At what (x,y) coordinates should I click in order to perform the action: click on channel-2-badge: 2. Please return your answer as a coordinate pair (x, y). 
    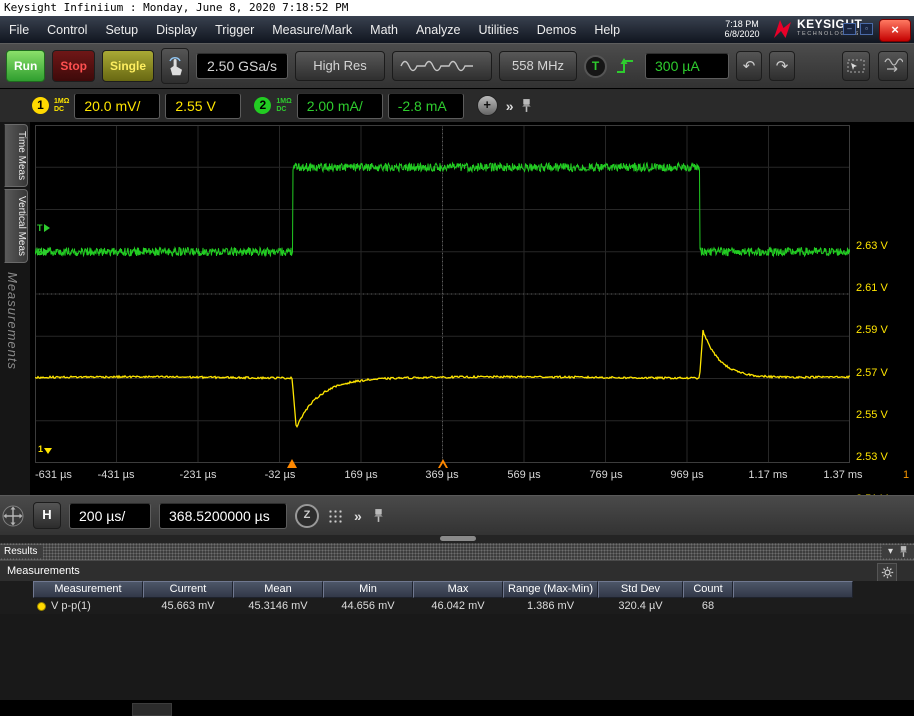
    Looking at the image, I should click on (263, 105).